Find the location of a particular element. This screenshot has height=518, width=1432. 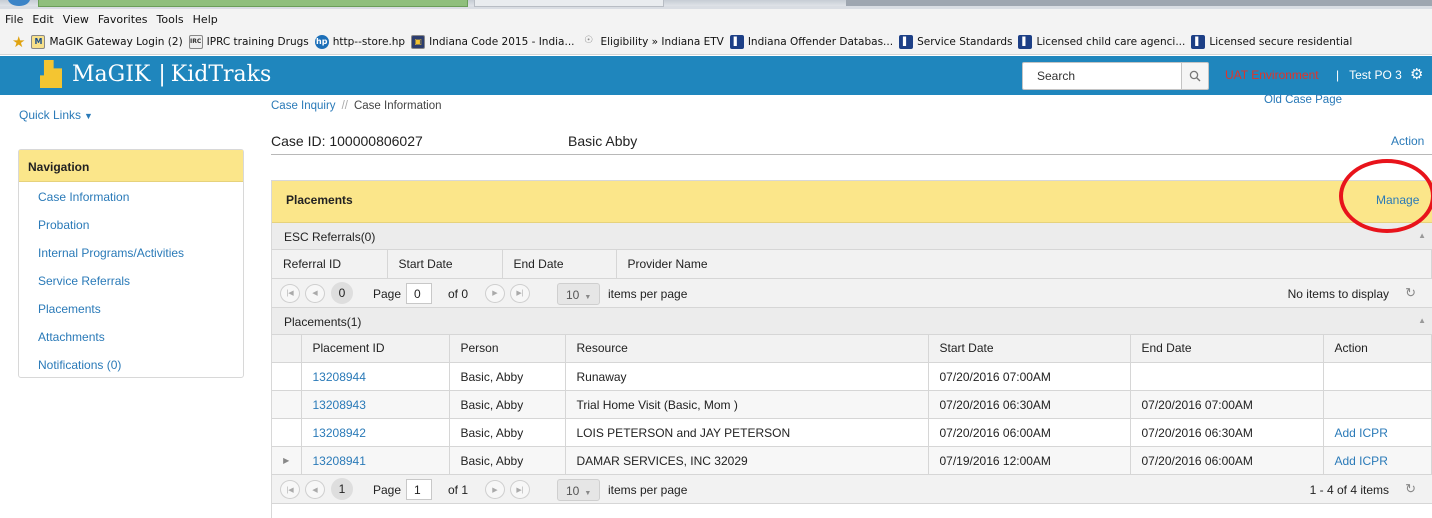

search-button is located at coordinates (1195, 76).